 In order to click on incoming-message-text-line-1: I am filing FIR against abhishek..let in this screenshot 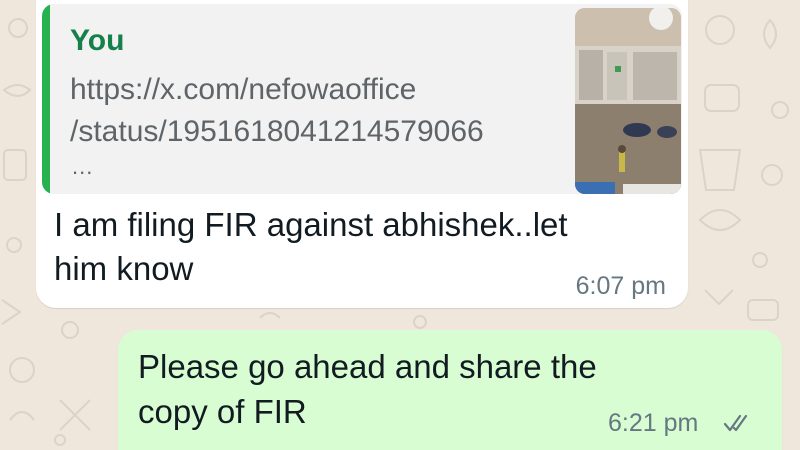, I will do `click(311, 224)`.